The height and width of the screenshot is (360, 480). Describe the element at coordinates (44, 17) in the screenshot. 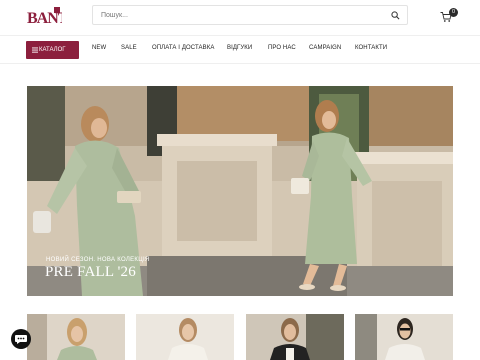

I see `brand-logo: BANT` at that location.